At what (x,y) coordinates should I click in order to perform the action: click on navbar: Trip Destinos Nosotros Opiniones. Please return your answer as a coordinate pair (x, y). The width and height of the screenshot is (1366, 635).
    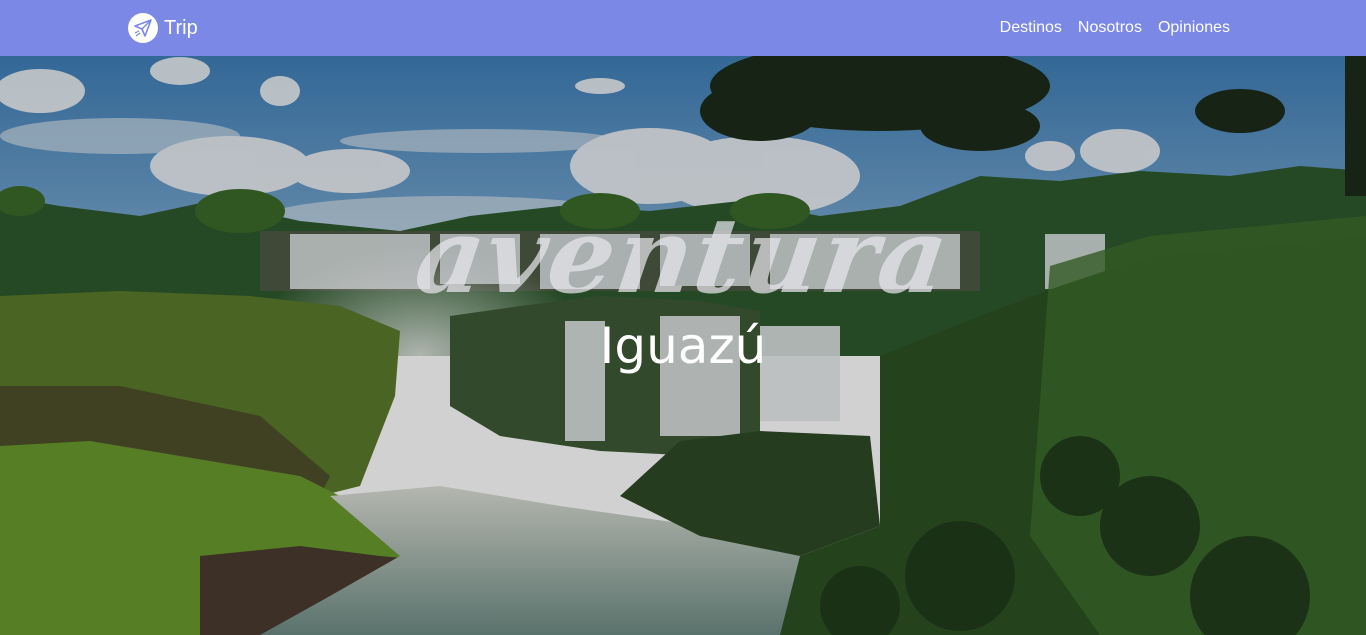
    Looking at the image, I should click on (683, 28).